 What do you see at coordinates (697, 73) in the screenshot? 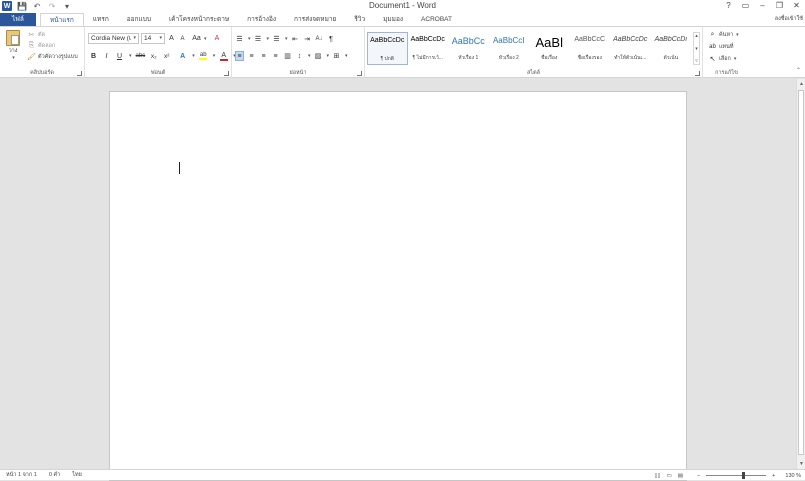
I see `styles-launcher` at bounding box center [697, 73].